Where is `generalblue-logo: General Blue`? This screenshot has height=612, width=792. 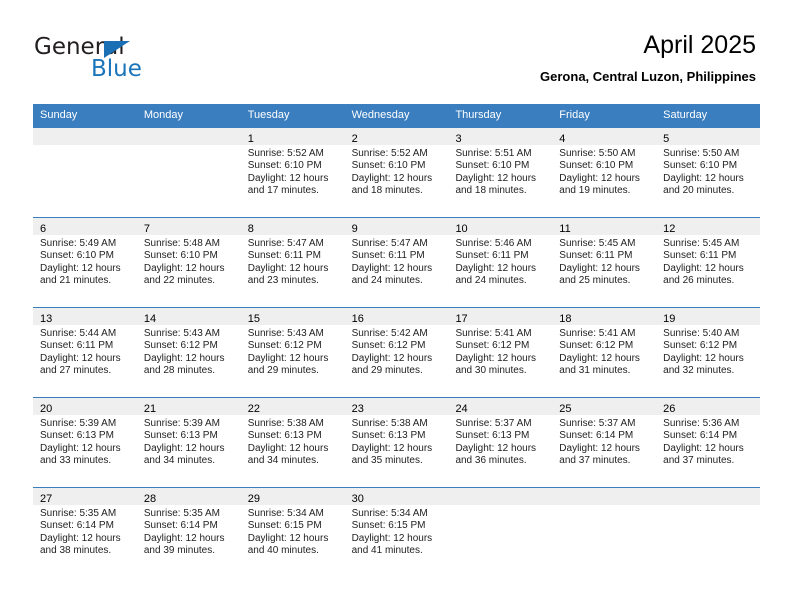
generalblue-logo: General Blue is located at coordinates (134, 60).